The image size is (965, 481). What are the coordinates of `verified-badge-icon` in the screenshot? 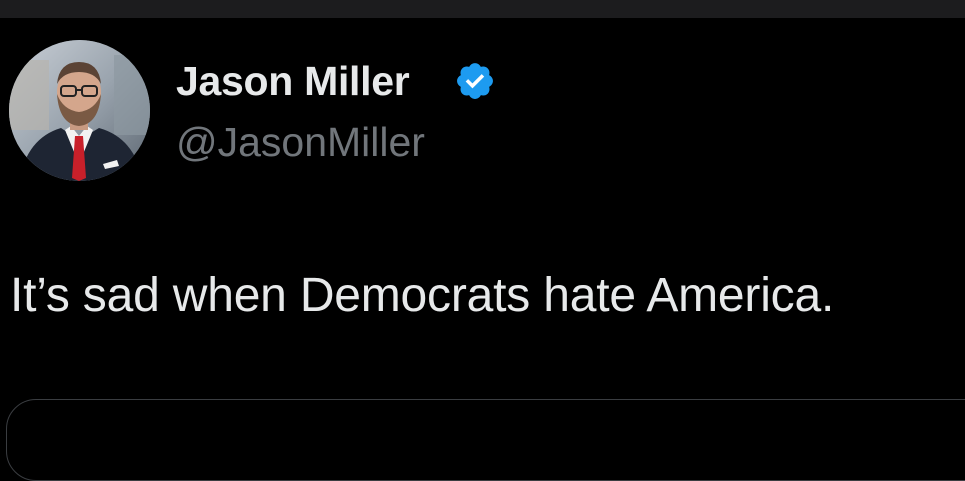 It's located at (475, 81).